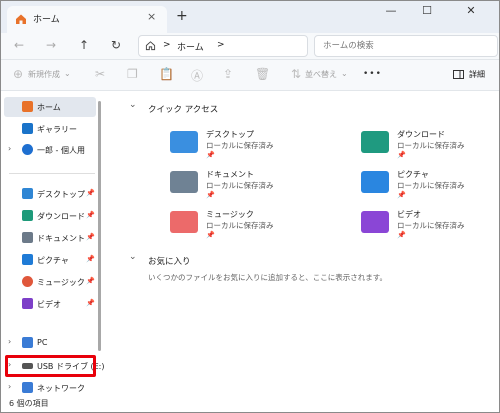 The width and height of the screenshot is (500, 413). I want to click on maximize-button: ☐, so click(427, 13).